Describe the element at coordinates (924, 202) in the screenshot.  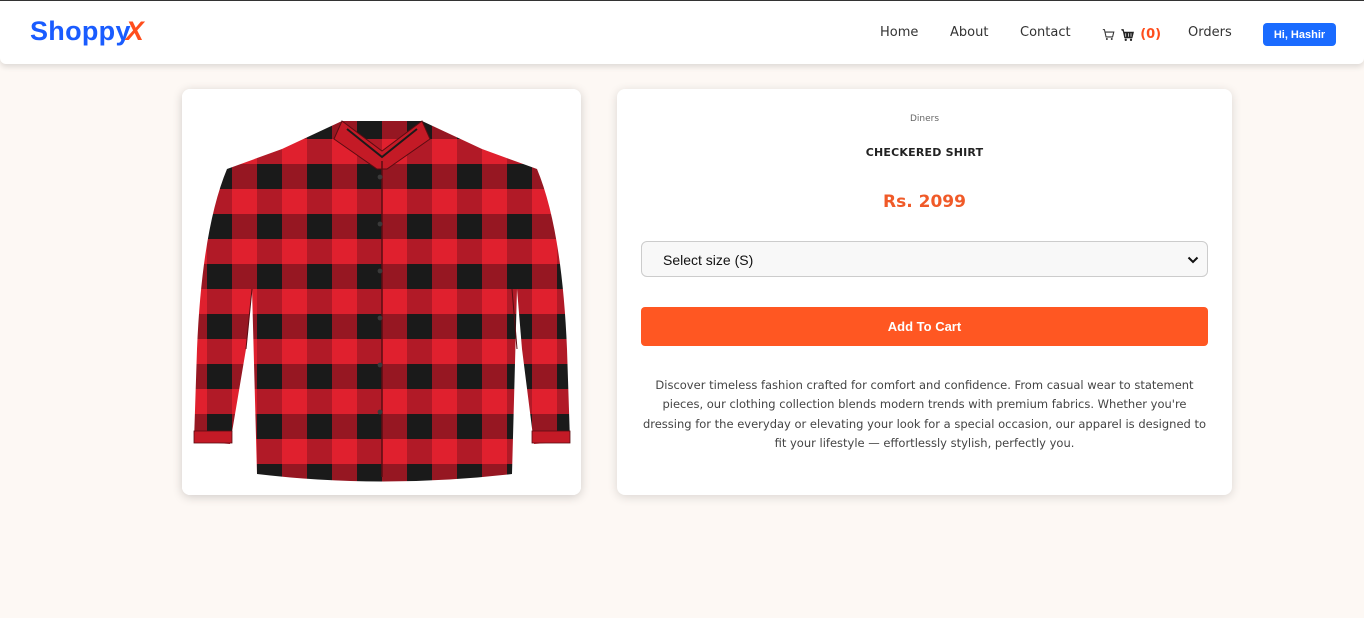
I see `product-price: Rs. 2099` at that location.